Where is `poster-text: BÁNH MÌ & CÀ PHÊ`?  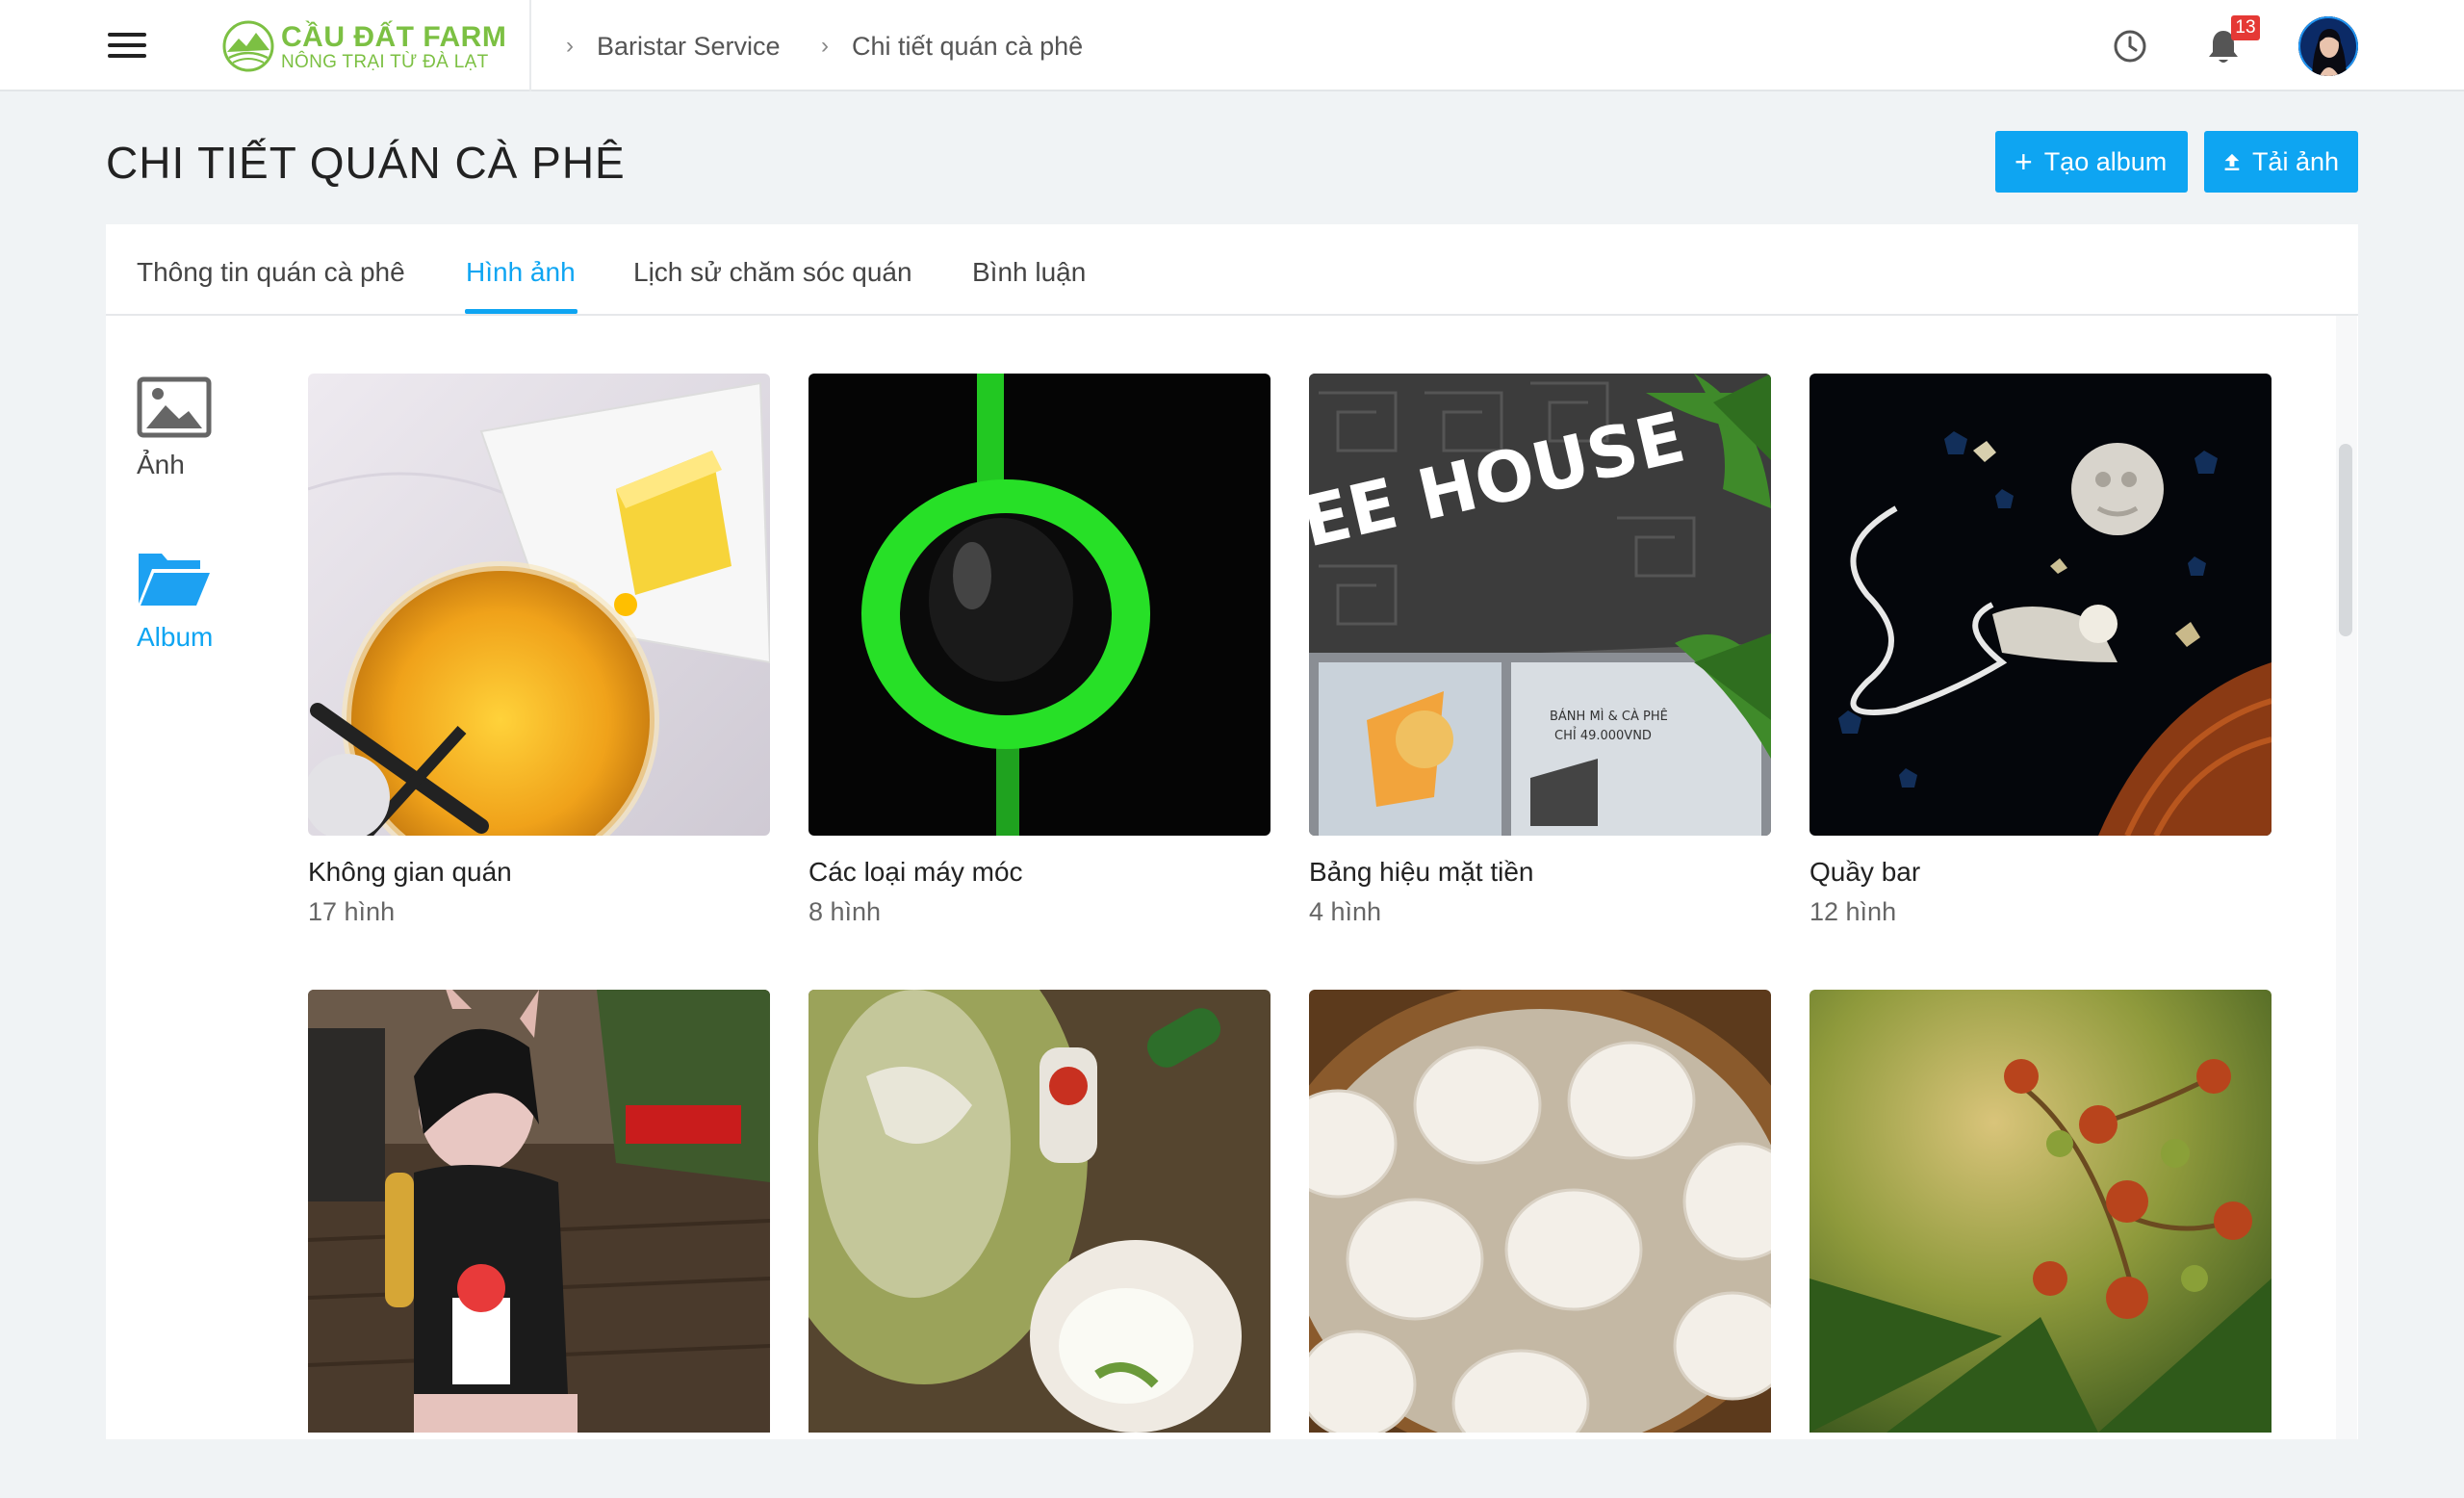 poster-text: BÁNH MÌ & CÀ PHÊ is located at coordinates (1609, 717).